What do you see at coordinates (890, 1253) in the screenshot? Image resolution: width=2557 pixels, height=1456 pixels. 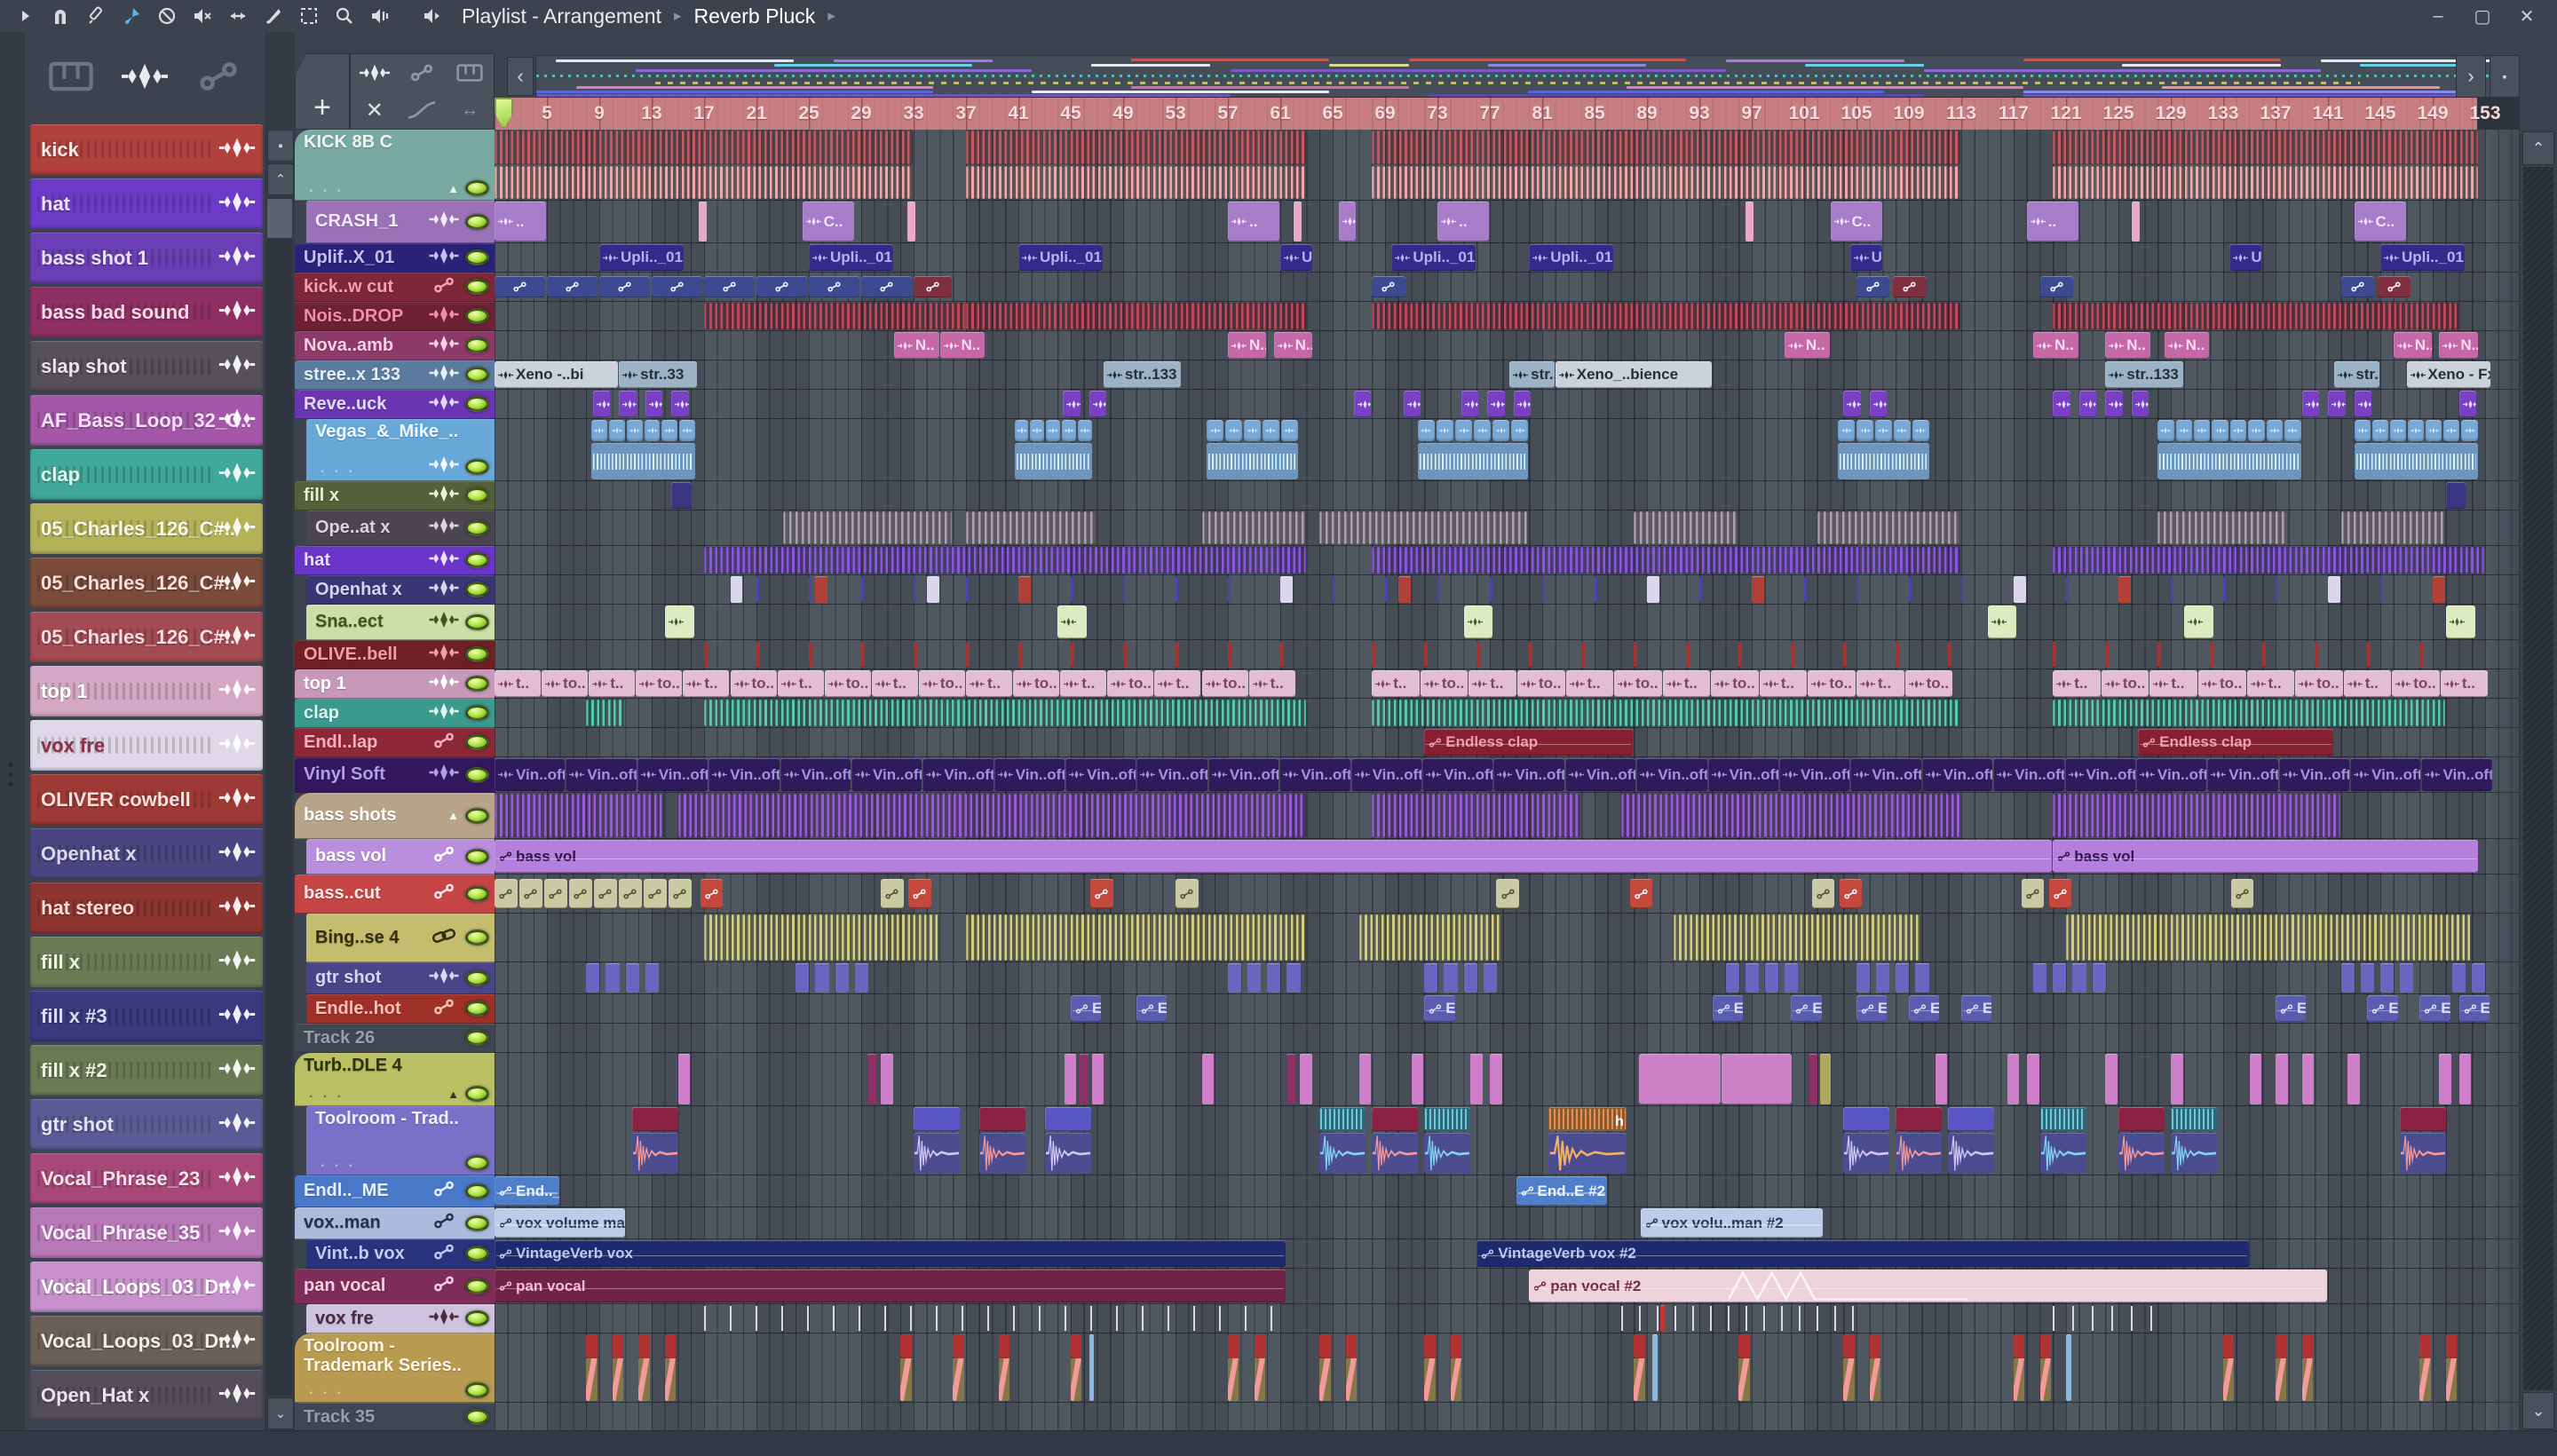 I see `playlist-clip: VintageVerb vox` at bounding box center [890, 1253].